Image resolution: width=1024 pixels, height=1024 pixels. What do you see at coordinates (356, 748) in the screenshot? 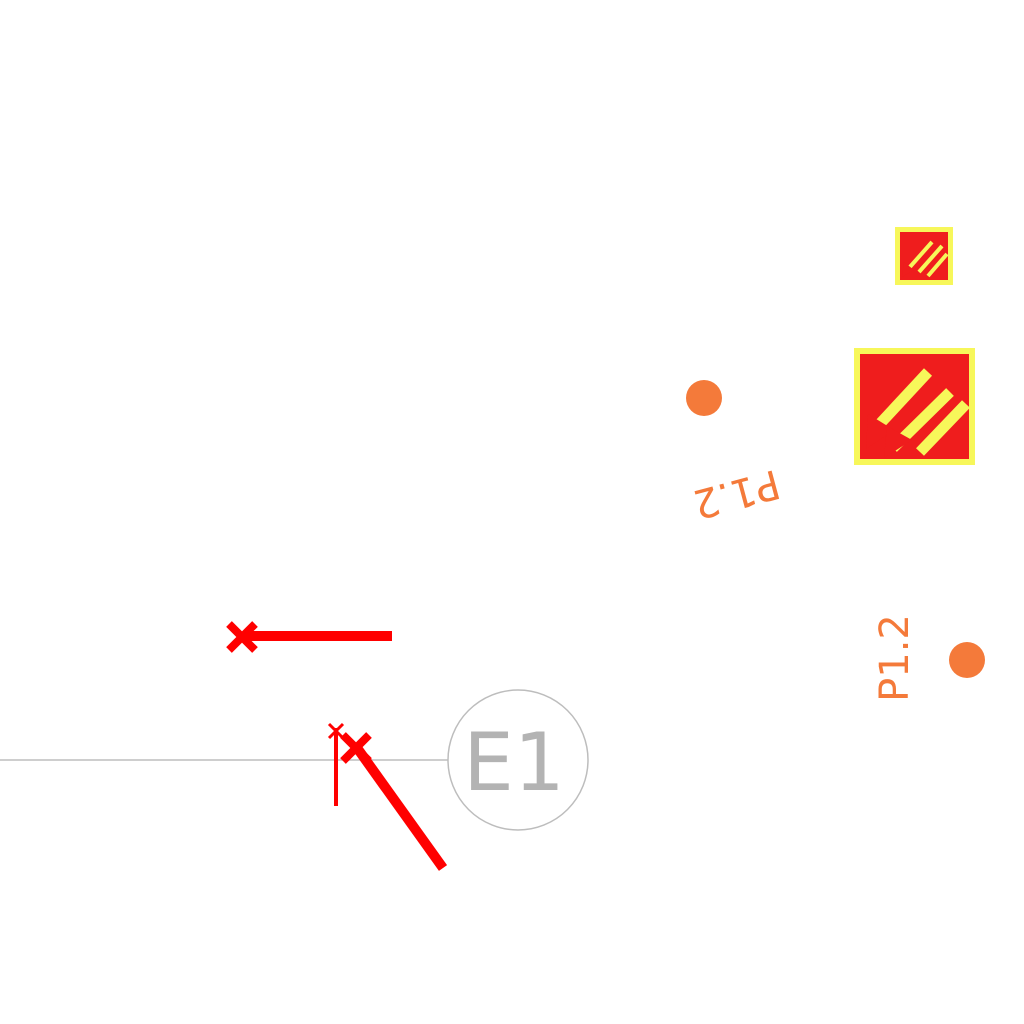
I see `wire-end-x-icon` at bounding box center [356, 748].